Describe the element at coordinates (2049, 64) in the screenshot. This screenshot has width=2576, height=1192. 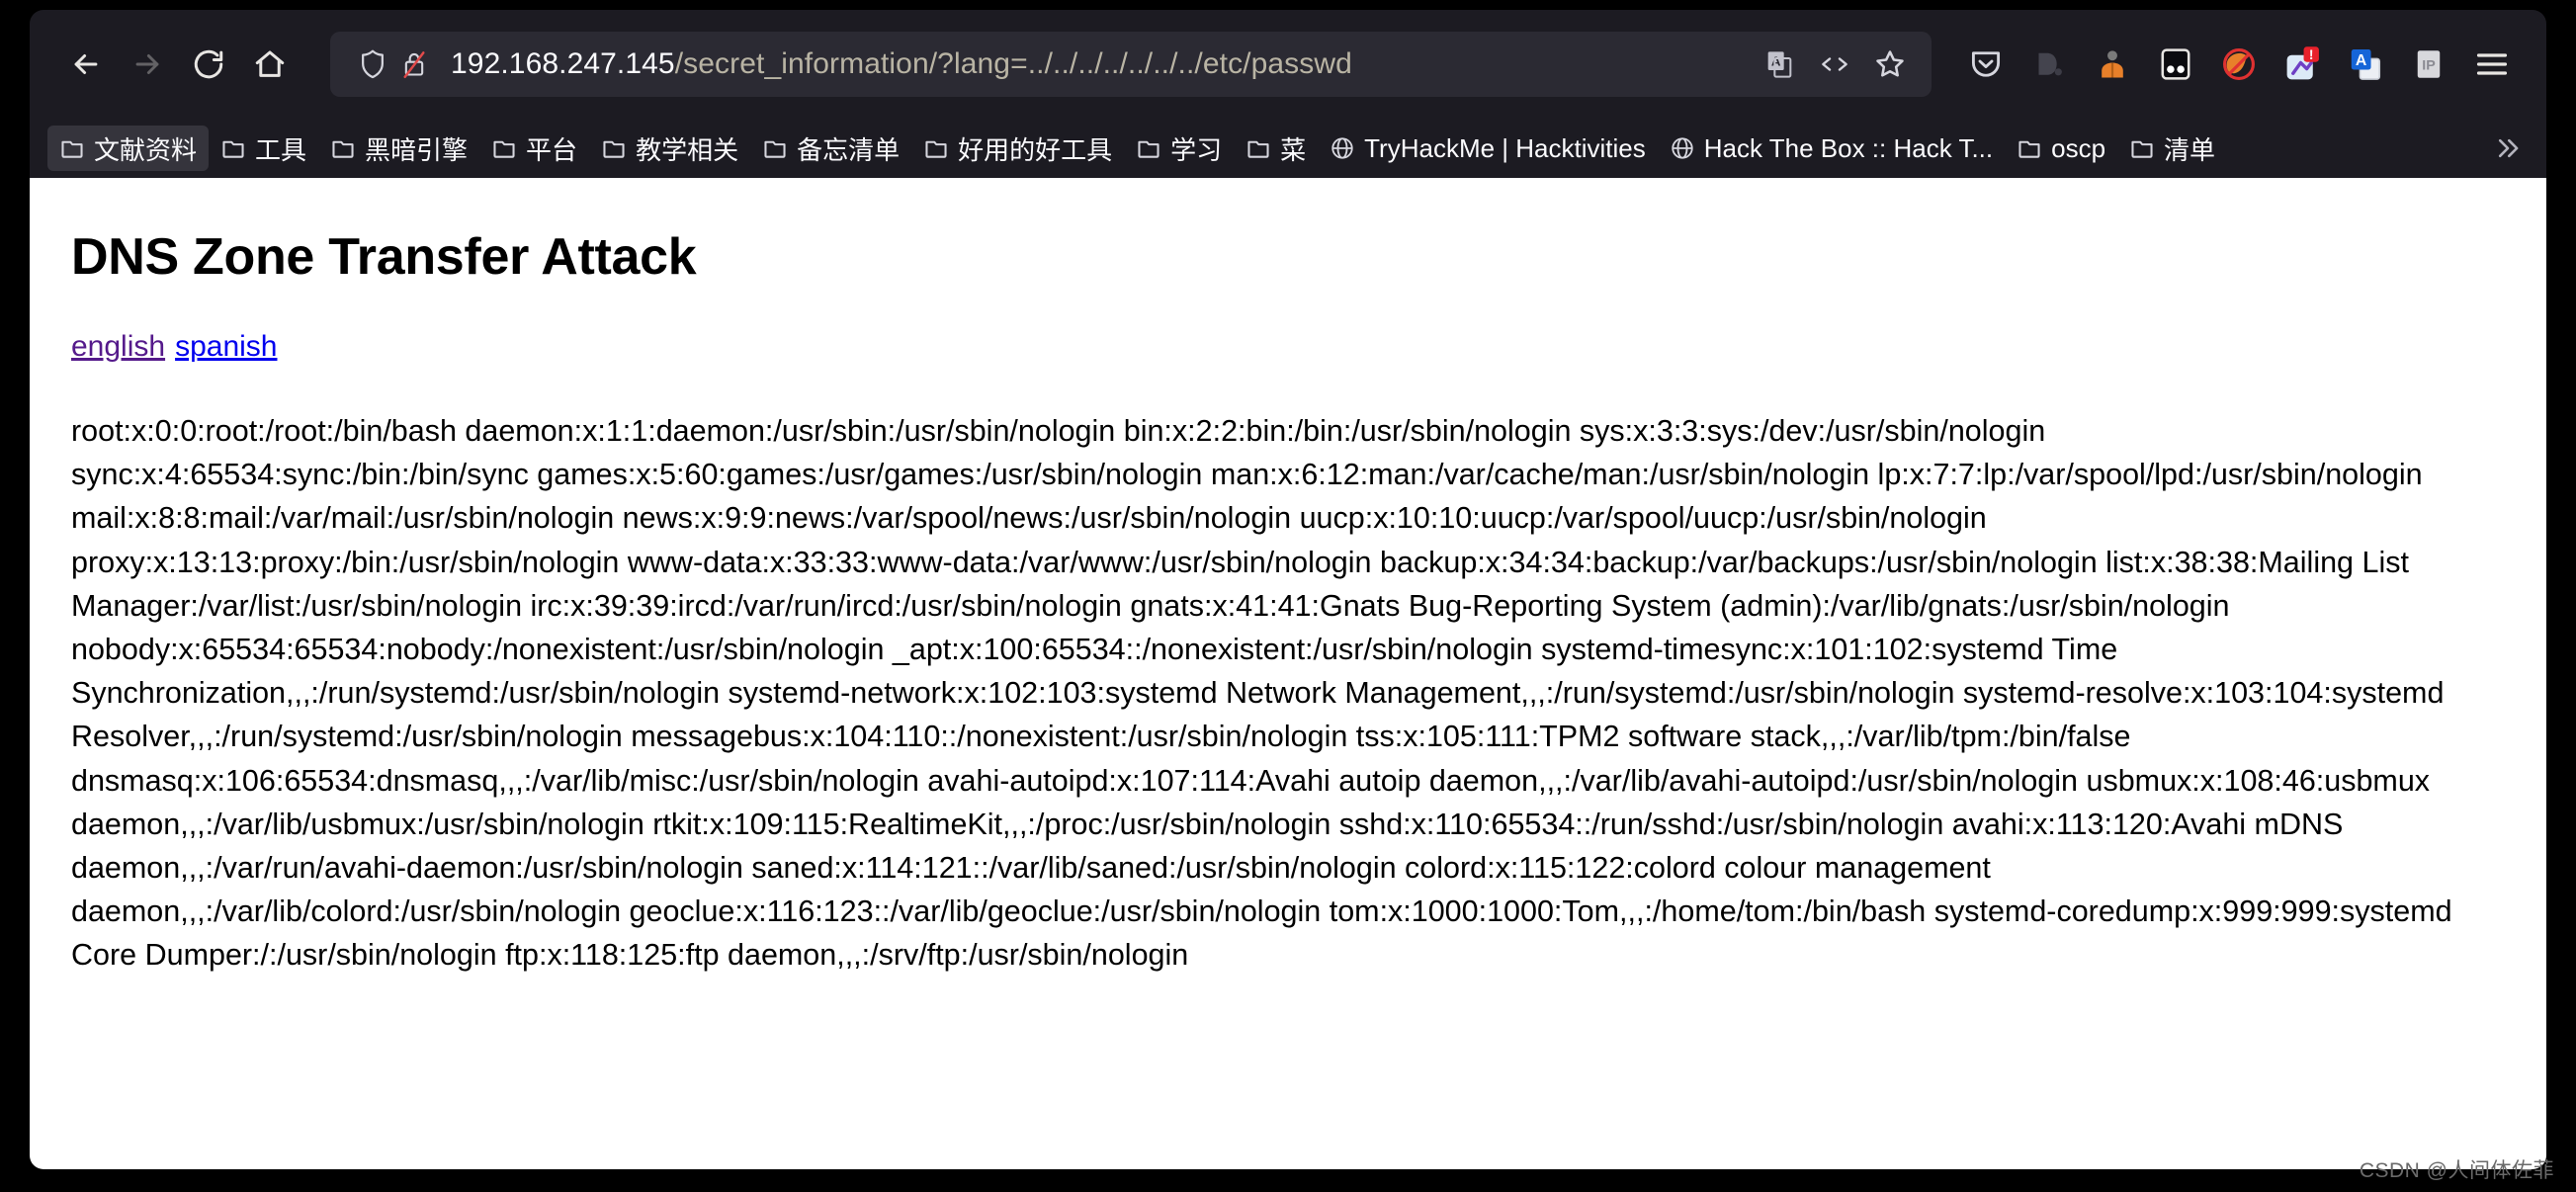
I see `dashlane-icon` at that location.